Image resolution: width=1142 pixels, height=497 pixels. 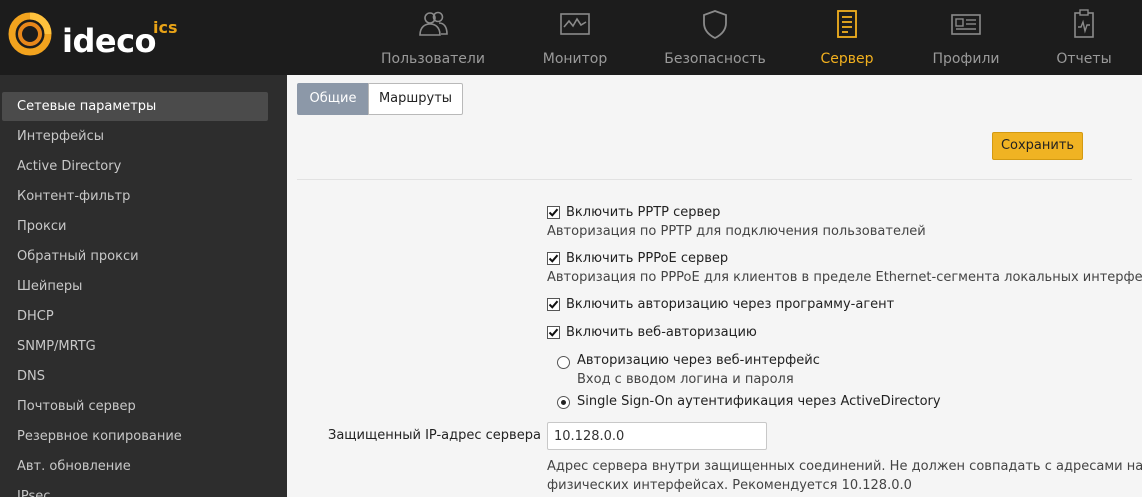 I want to click on id-card-icon, so click(x=966, y=24).